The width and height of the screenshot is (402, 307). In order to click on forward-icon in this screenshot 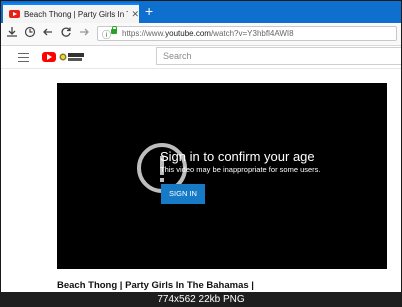, I will do `click(84, 33)`.